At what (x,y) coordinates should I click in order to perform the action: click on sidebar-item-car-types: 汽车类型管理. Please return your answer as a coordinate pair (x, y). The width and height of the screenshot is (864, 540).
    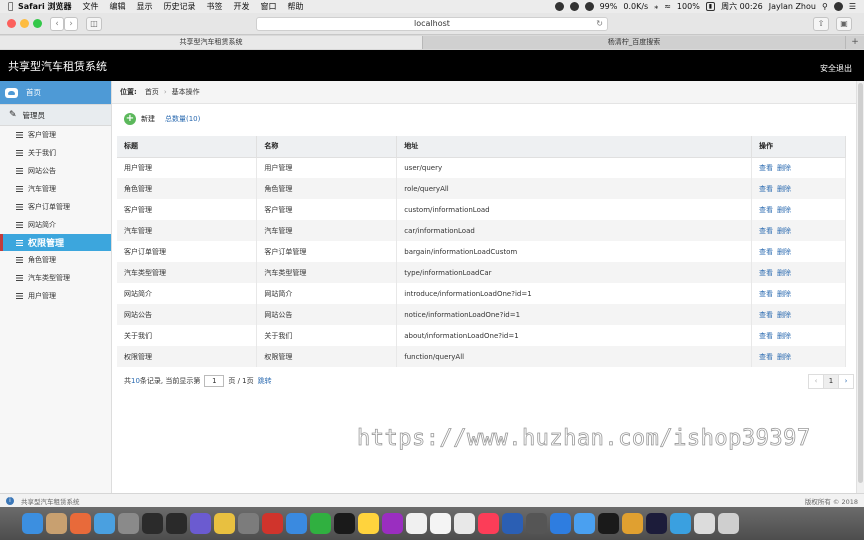
    Looking at the image, I should click on (55, 278).